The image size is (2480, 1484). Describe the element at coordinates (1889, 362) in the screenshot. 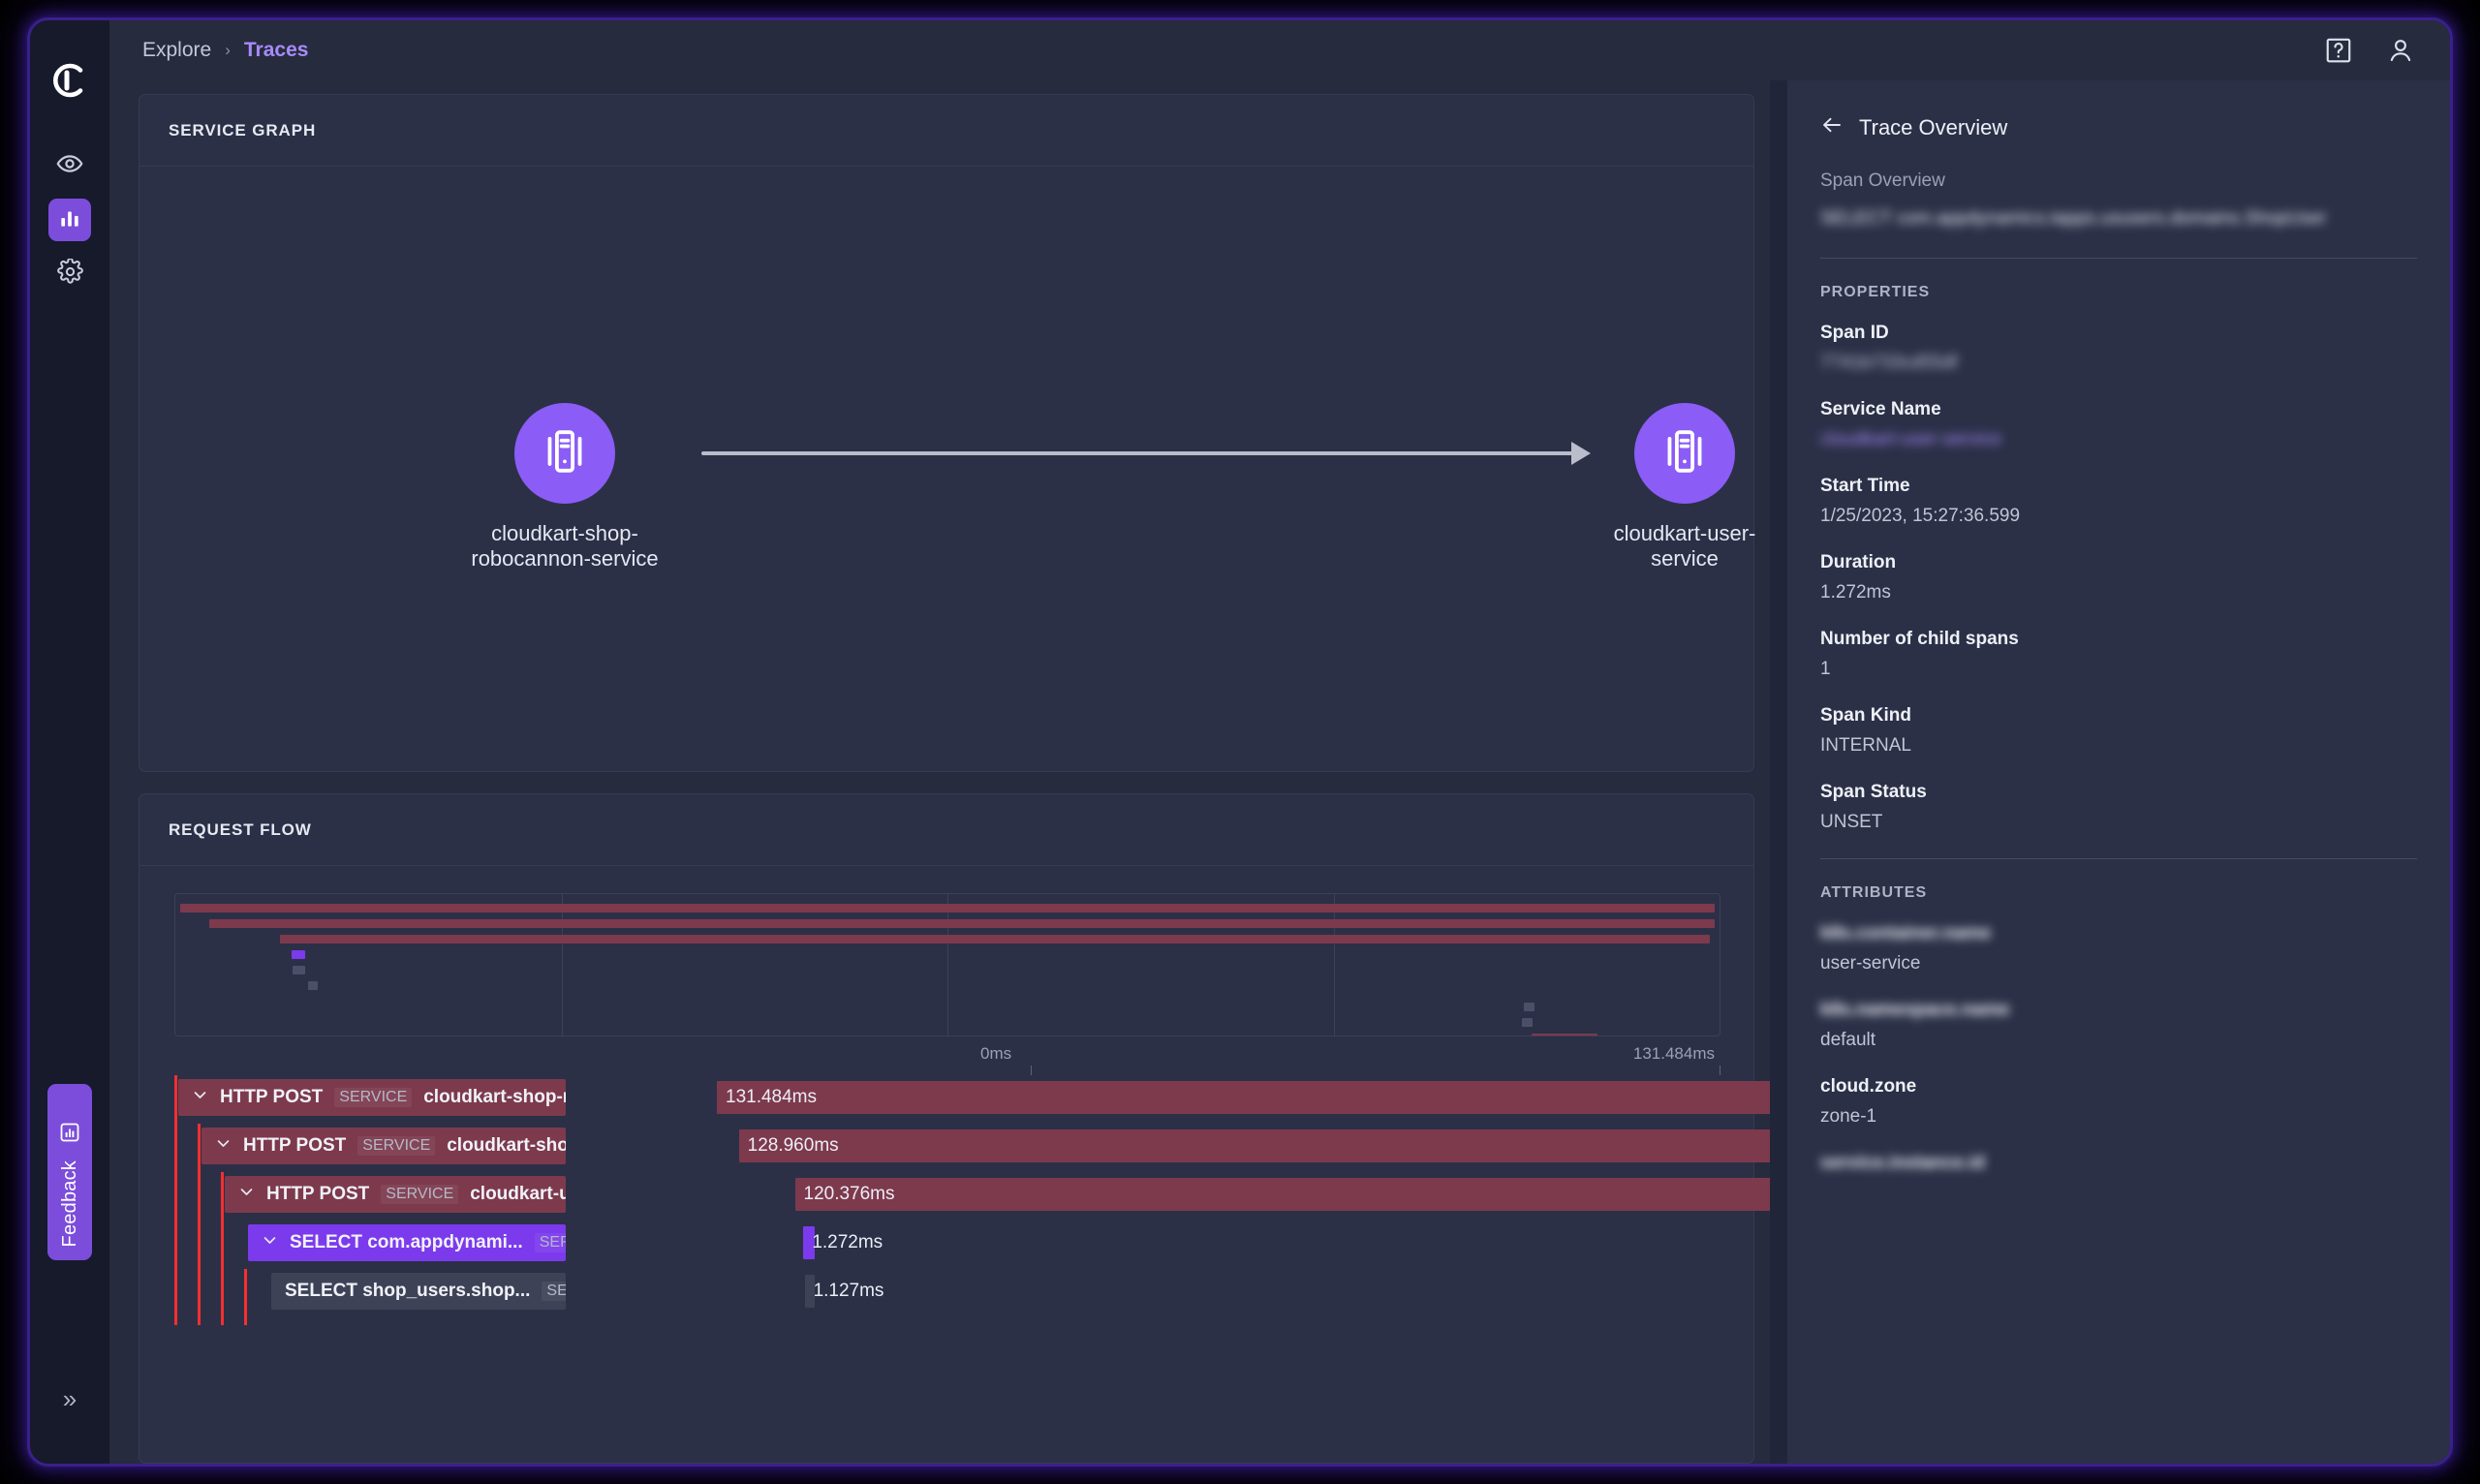

I see `property-value: 7741b733cd55df` at that location.